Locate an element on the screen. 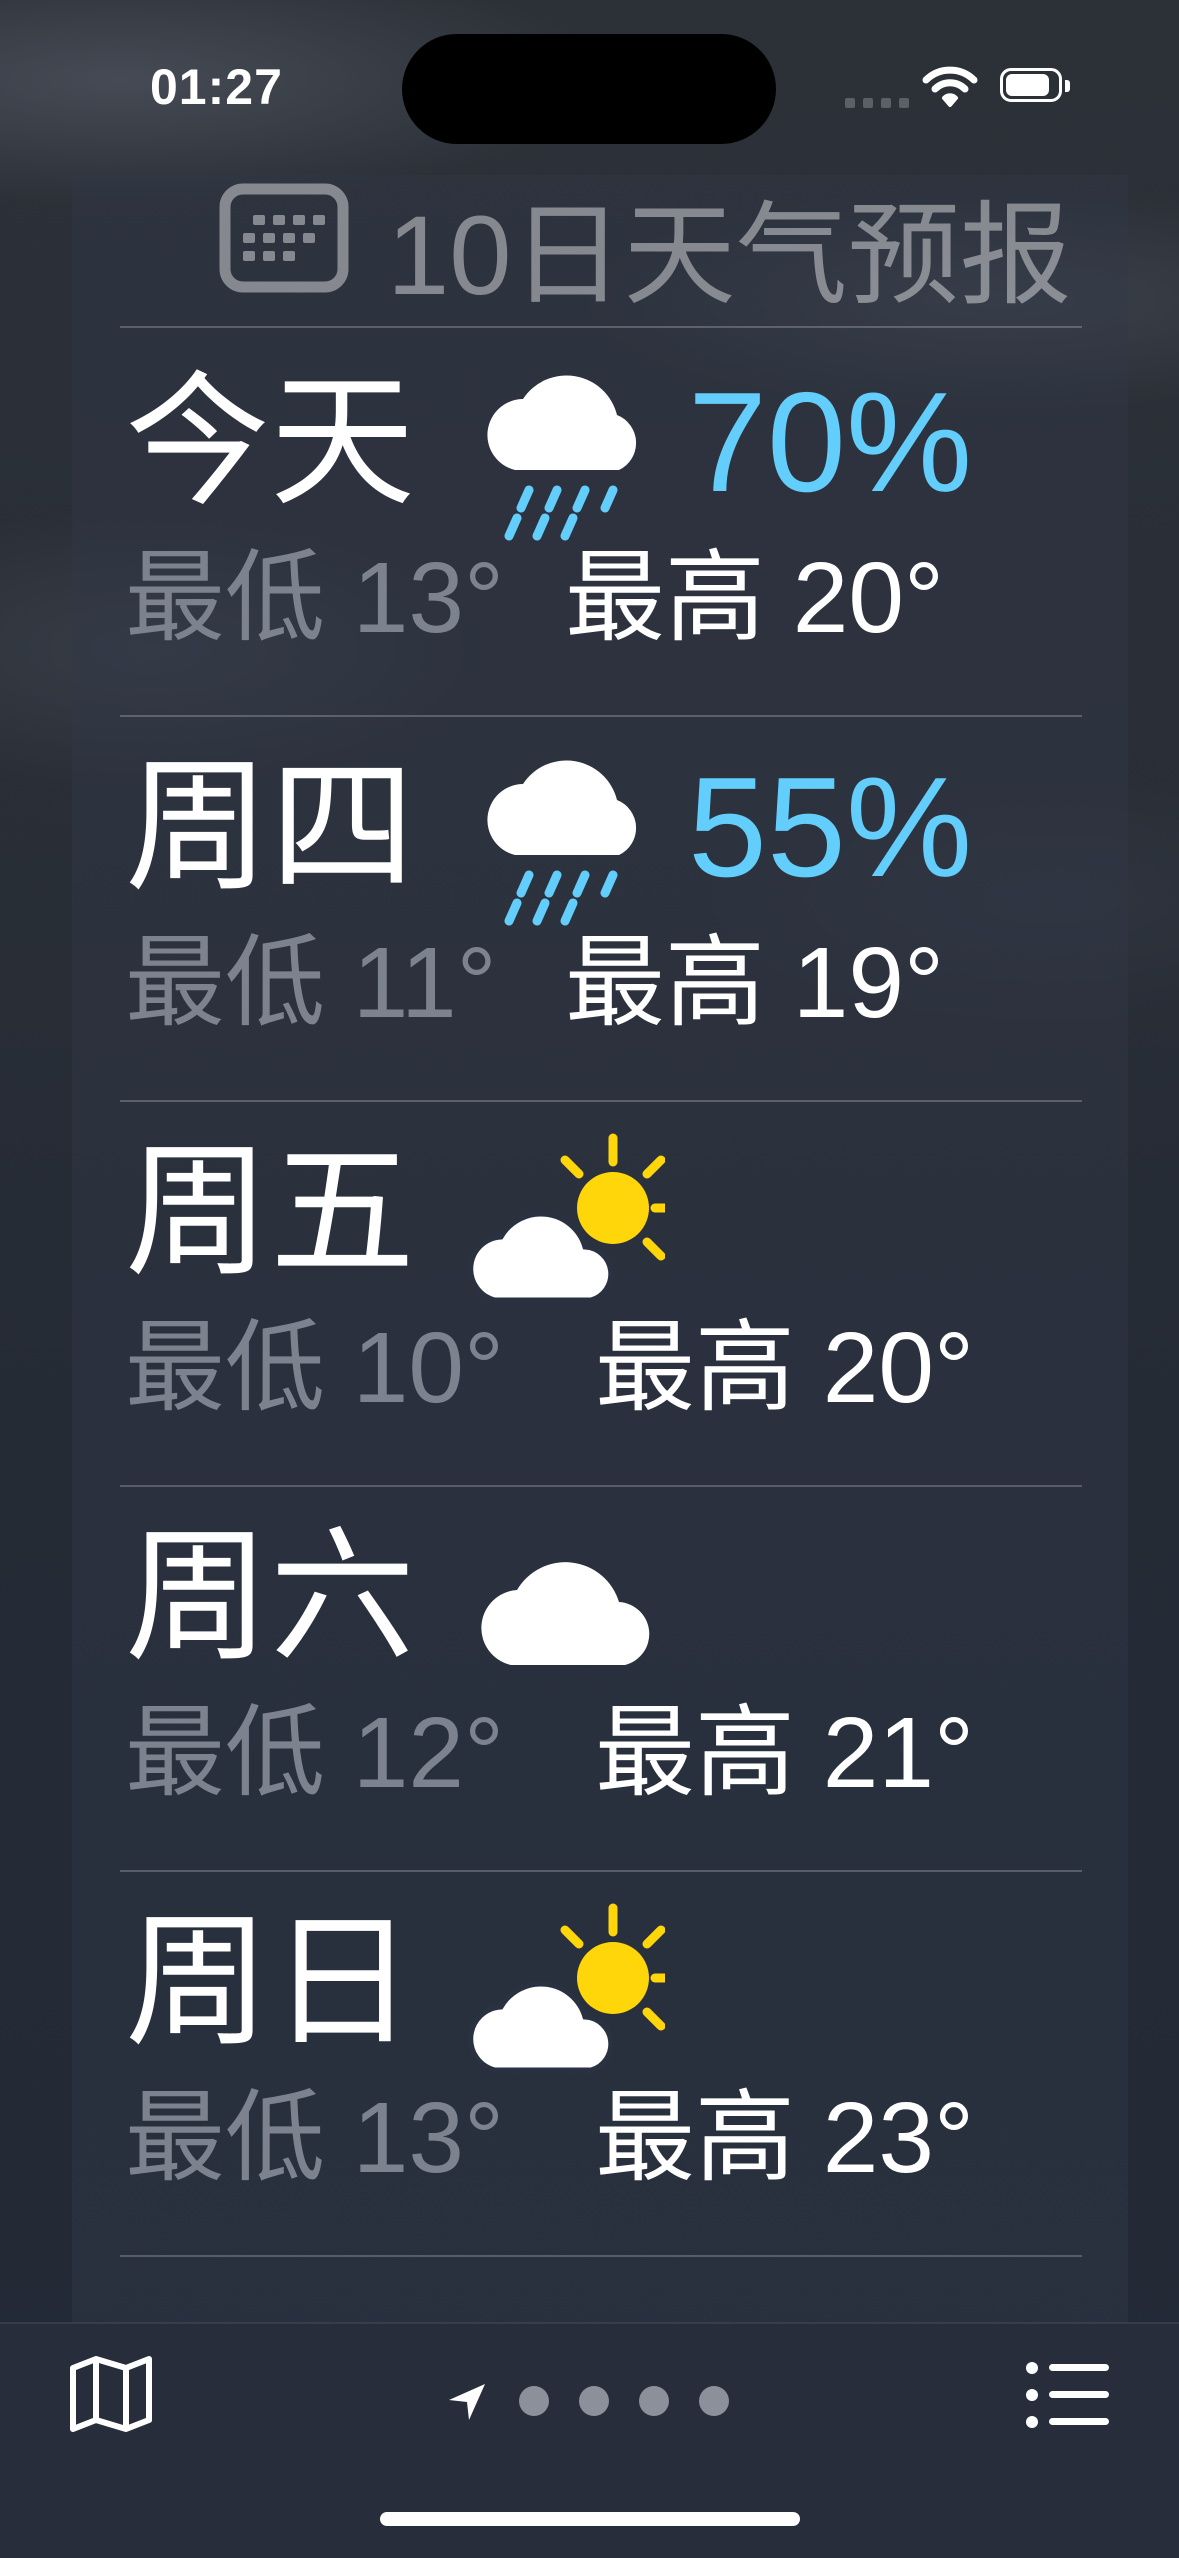  precip-chance: 55% is located at coordinates (830, 827).